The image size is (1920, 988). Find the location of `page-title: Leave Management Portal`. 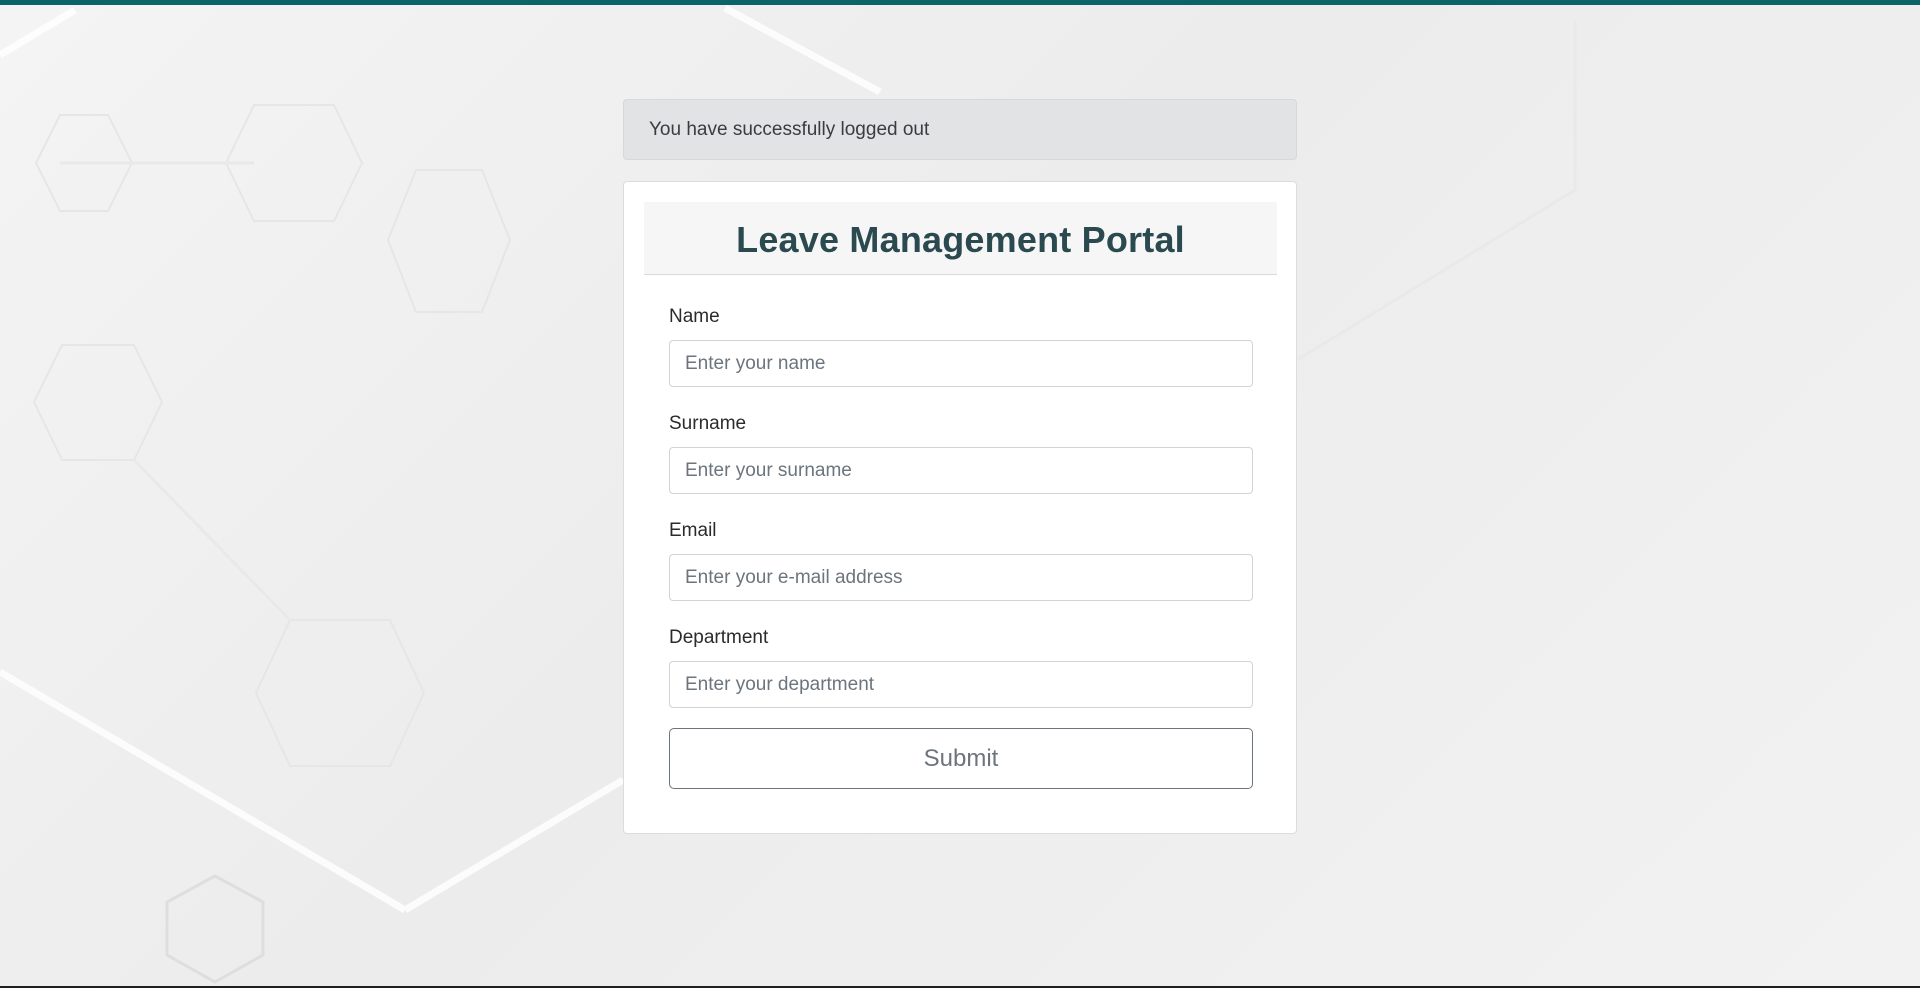

page-title: Leave Management Portal is located at coordinates (960, 239).